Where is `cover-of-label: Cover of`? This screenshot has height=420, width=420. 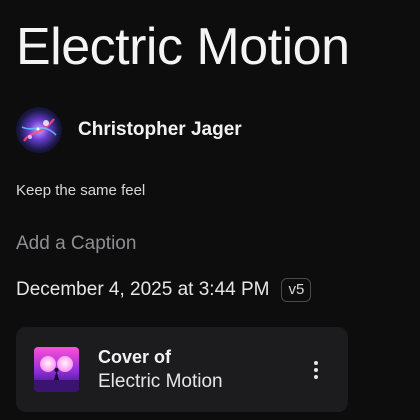
cover-of-label: Cover of is located at coordinates (135, 356).